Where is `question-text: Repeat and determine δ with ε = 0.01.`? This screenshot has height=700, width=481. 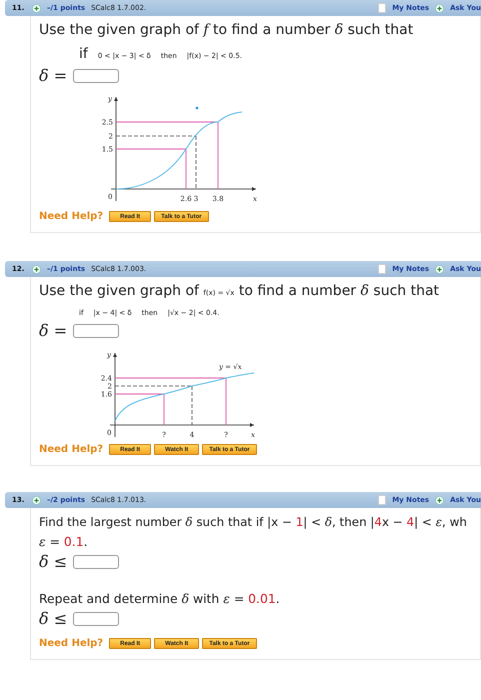
question-text: Repeat and determine δ with ε = 0.01. is located at coordinates (160, 599).